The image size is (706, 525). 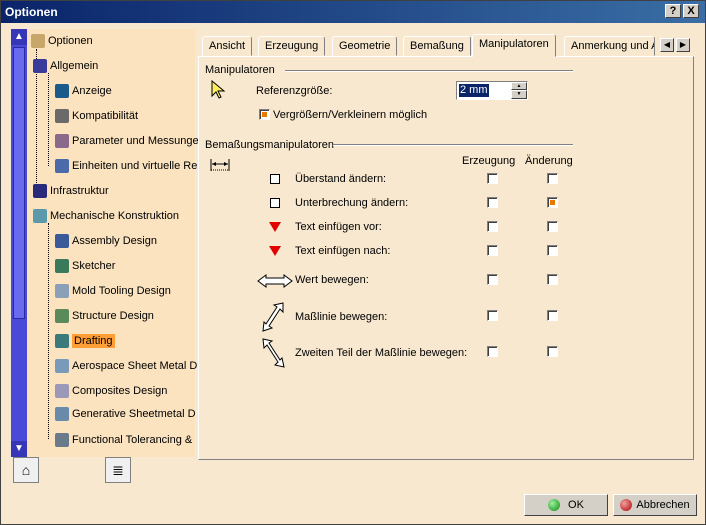 What do you see at coordinates (492, 250) in the screenshot?
I see `text-nach-erzeugung-checkbox` at bounding box center [492, 250].